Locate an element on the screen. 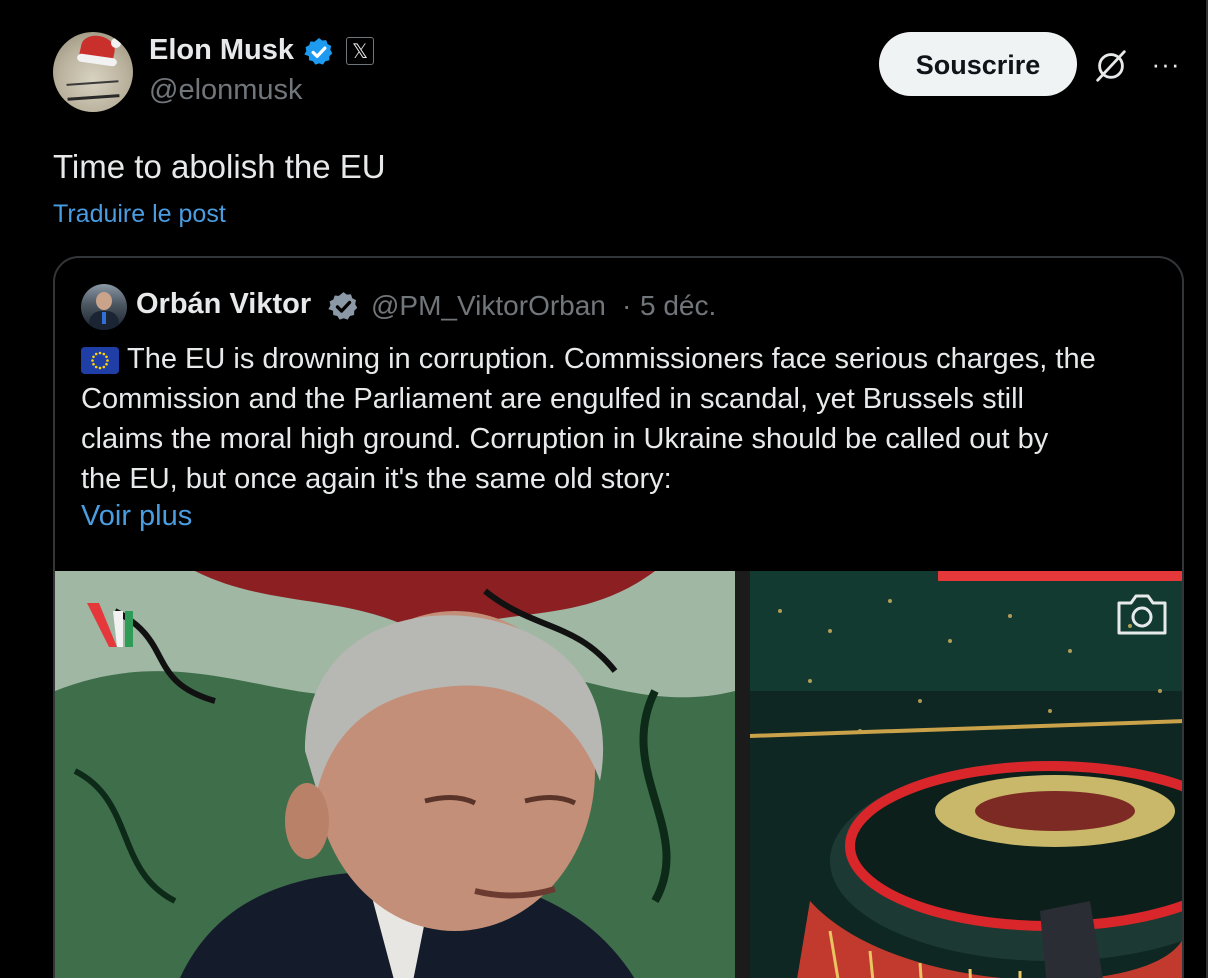  avatar-face is located at coordinates (104, 301).